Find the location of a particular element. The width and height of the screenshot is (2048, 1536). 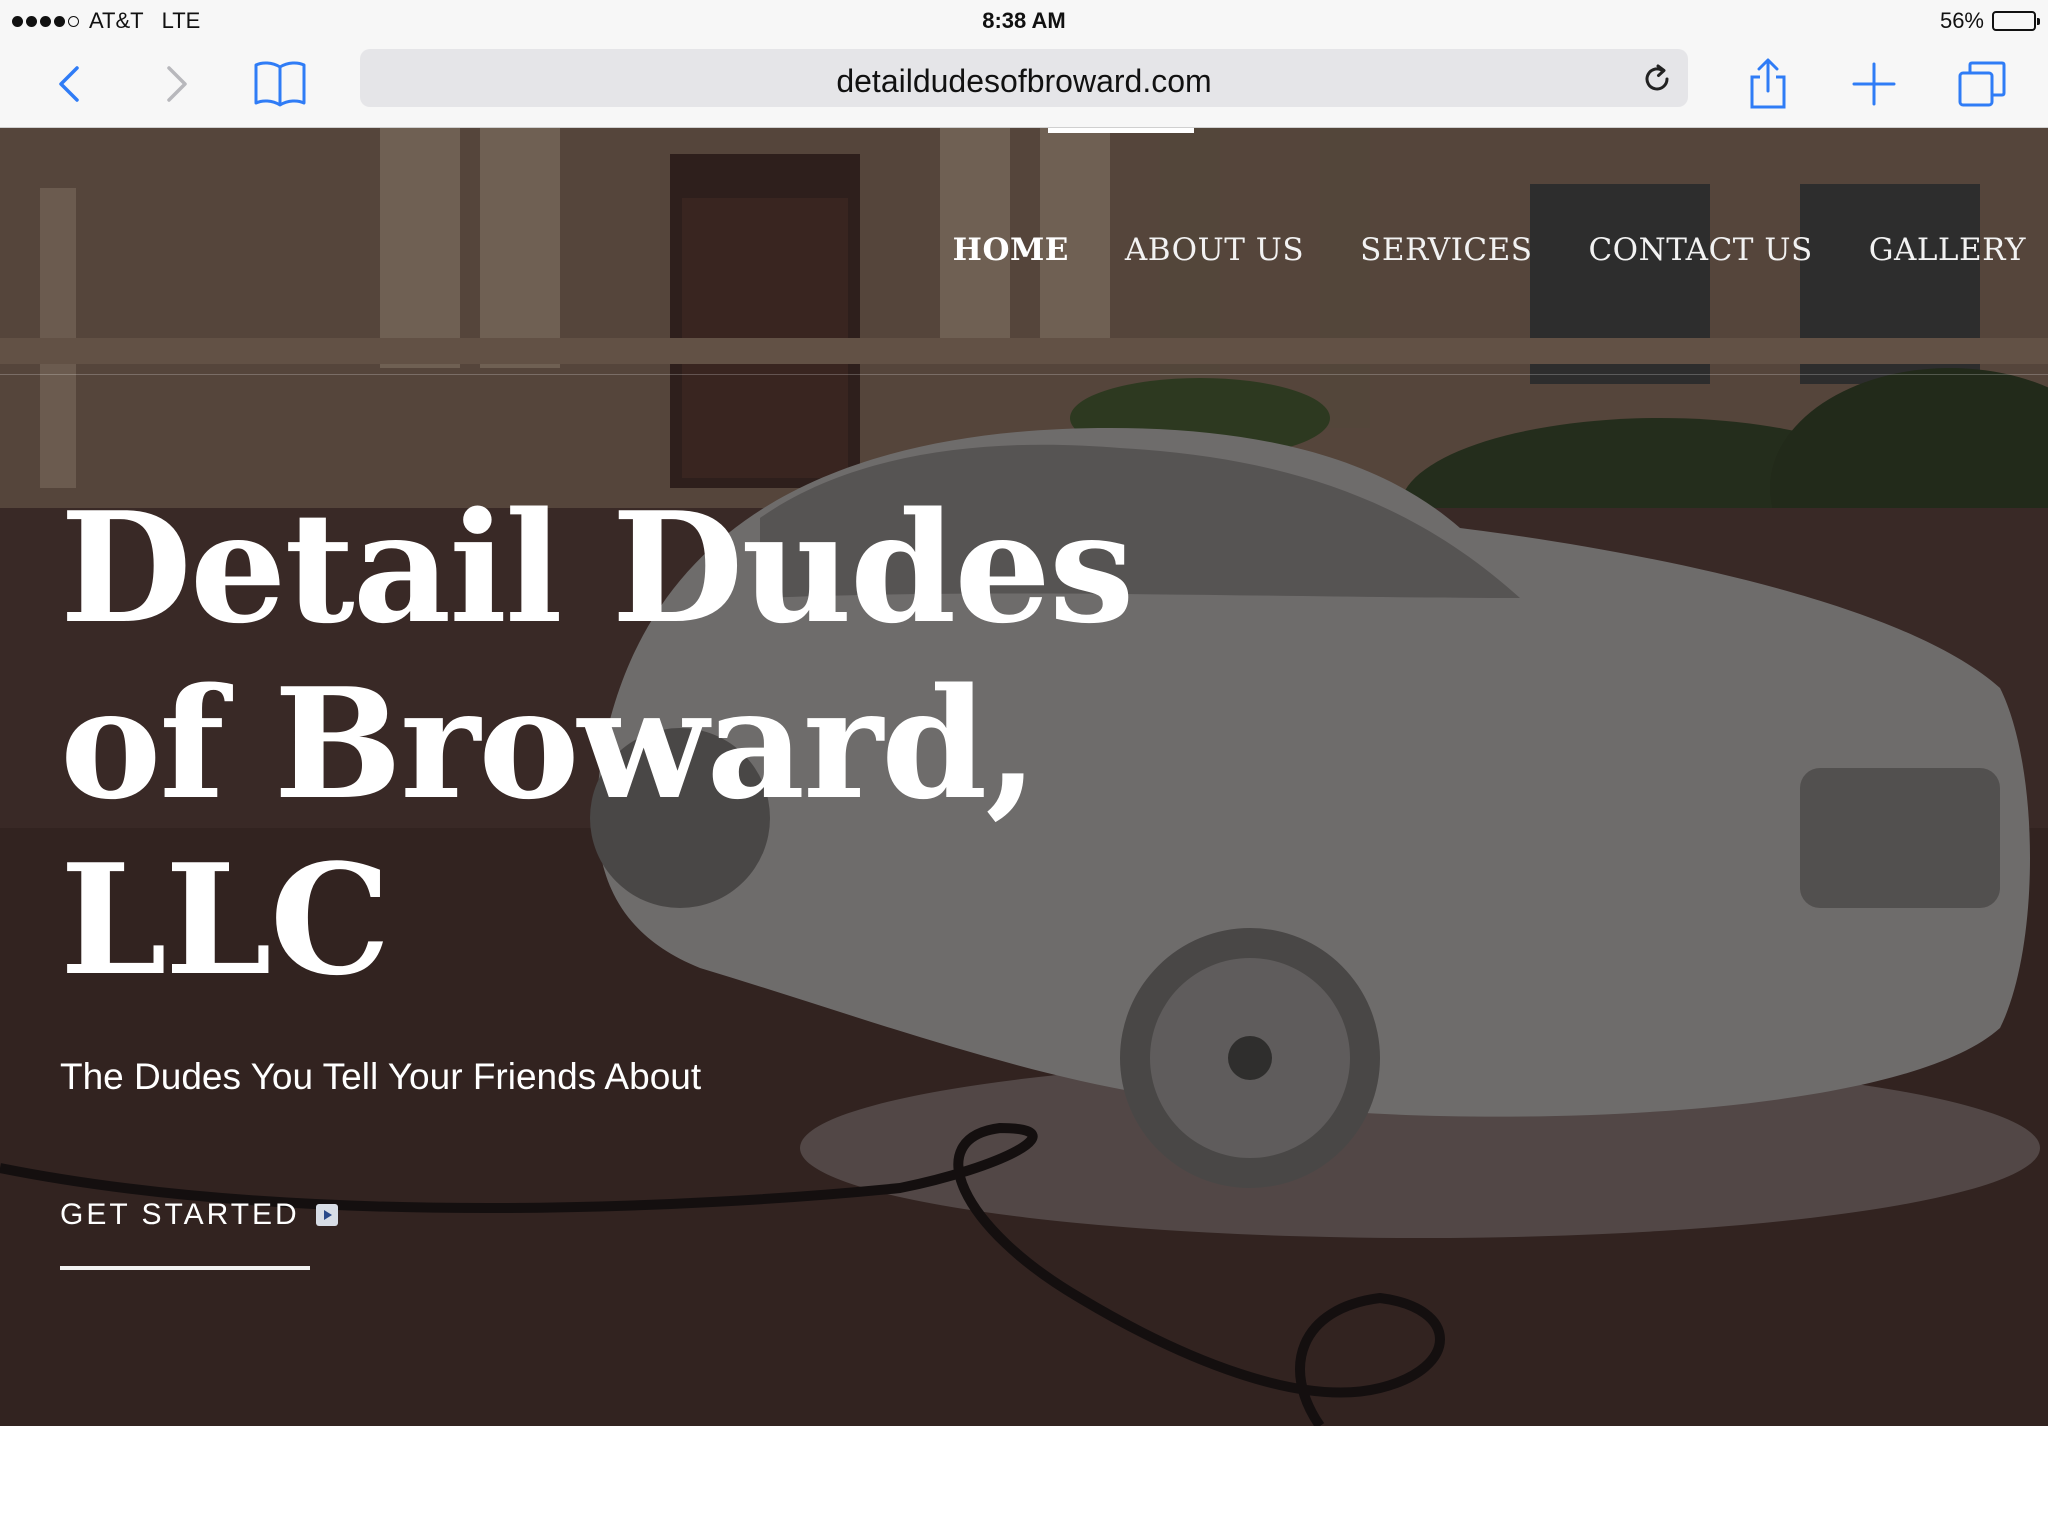

status-right: 56% is located at coordinates (1989, 21).